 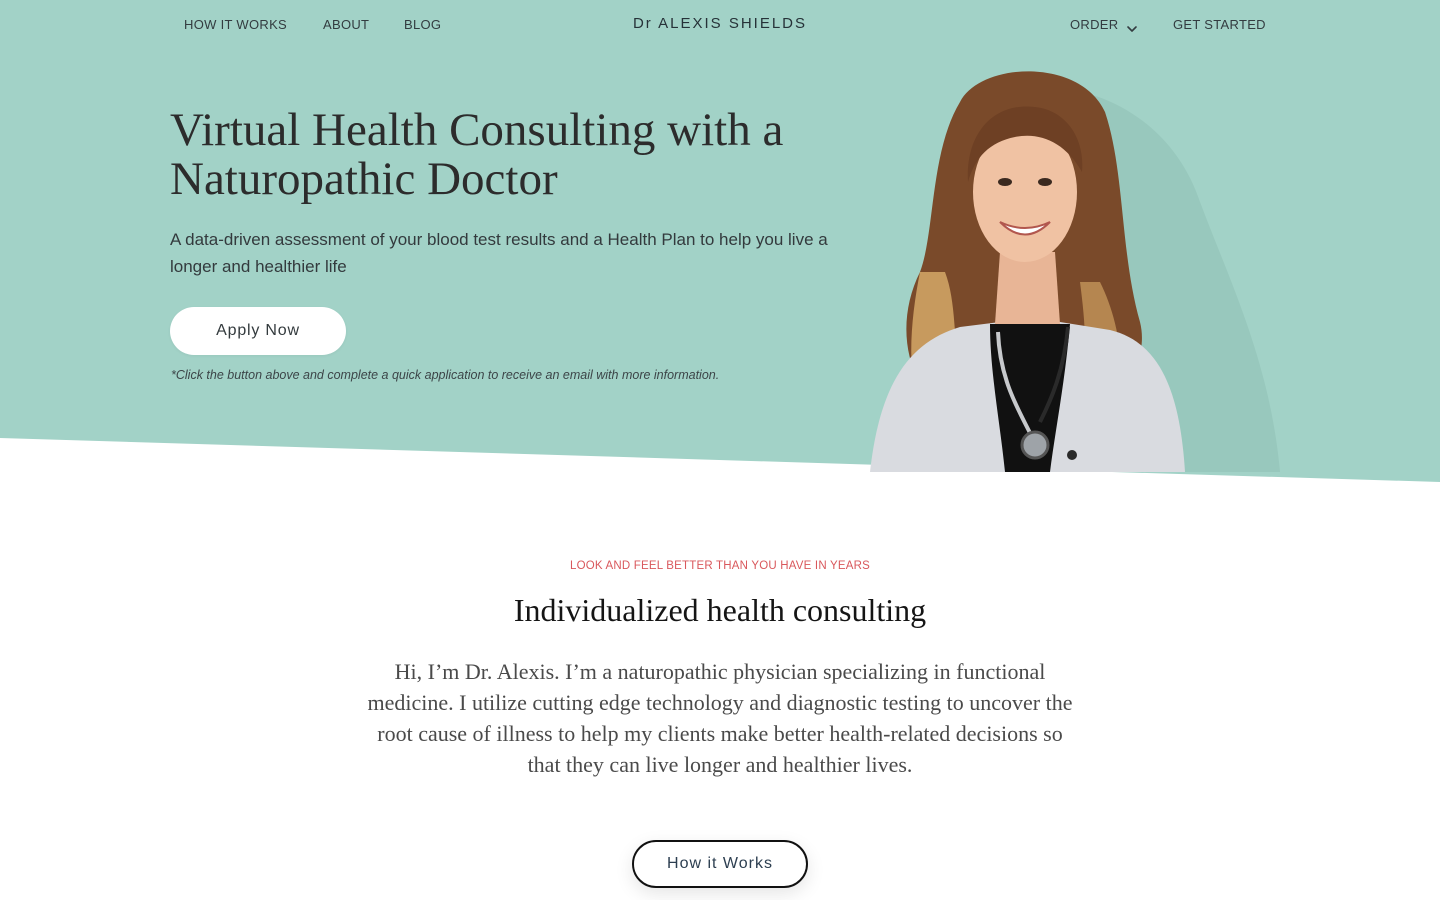 I want to click on nav-link-get-started: GET STARTED, so click(x=1219, y=24).